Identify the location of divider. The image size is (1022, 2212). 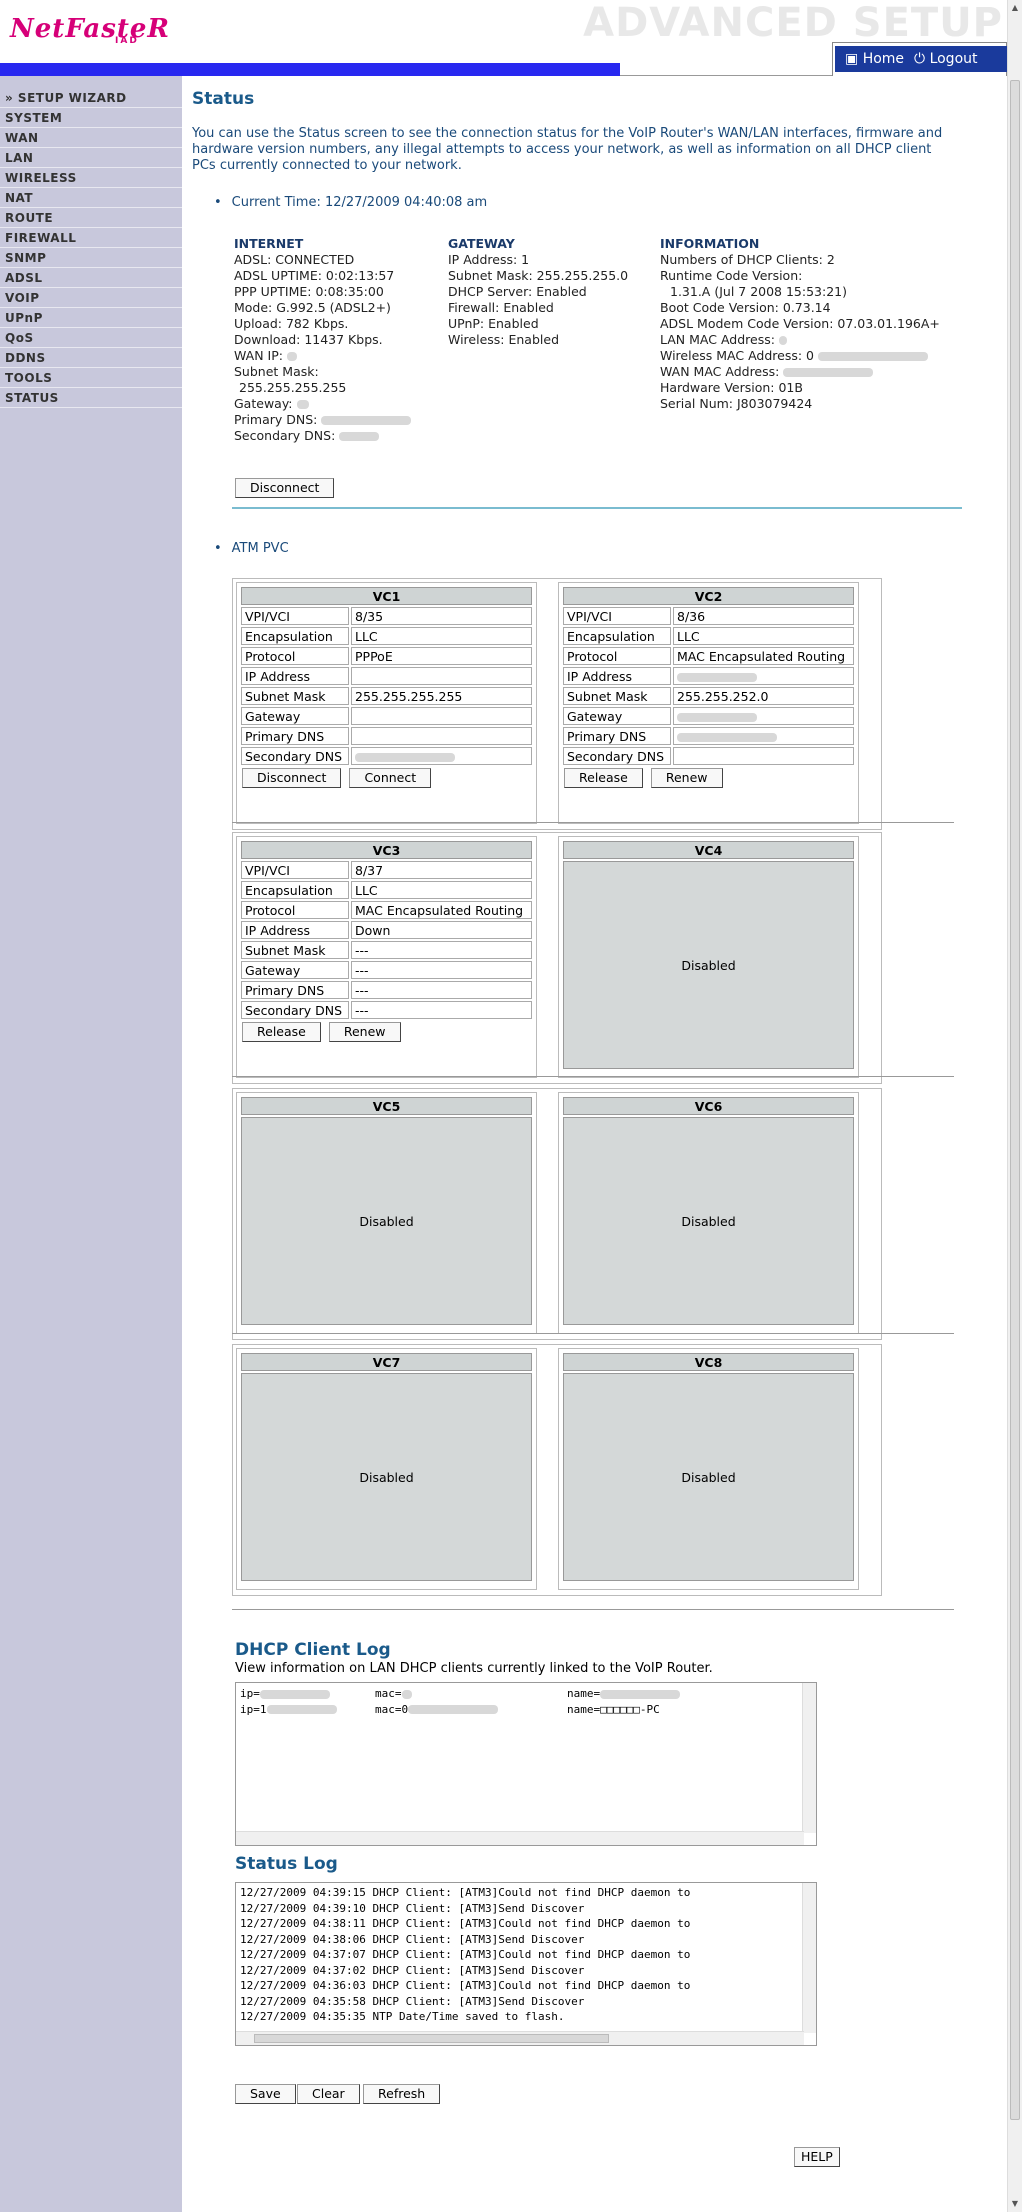
(597, 508).